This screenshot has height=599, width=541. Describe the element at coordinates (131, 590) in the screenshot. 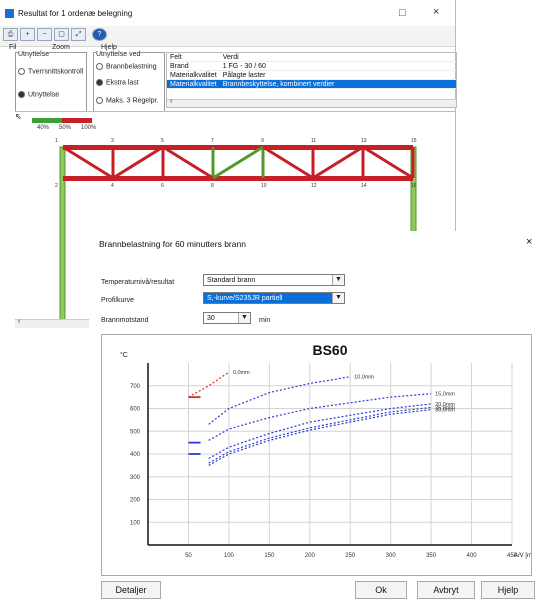

I see `details-button: Detaljer` at that location.